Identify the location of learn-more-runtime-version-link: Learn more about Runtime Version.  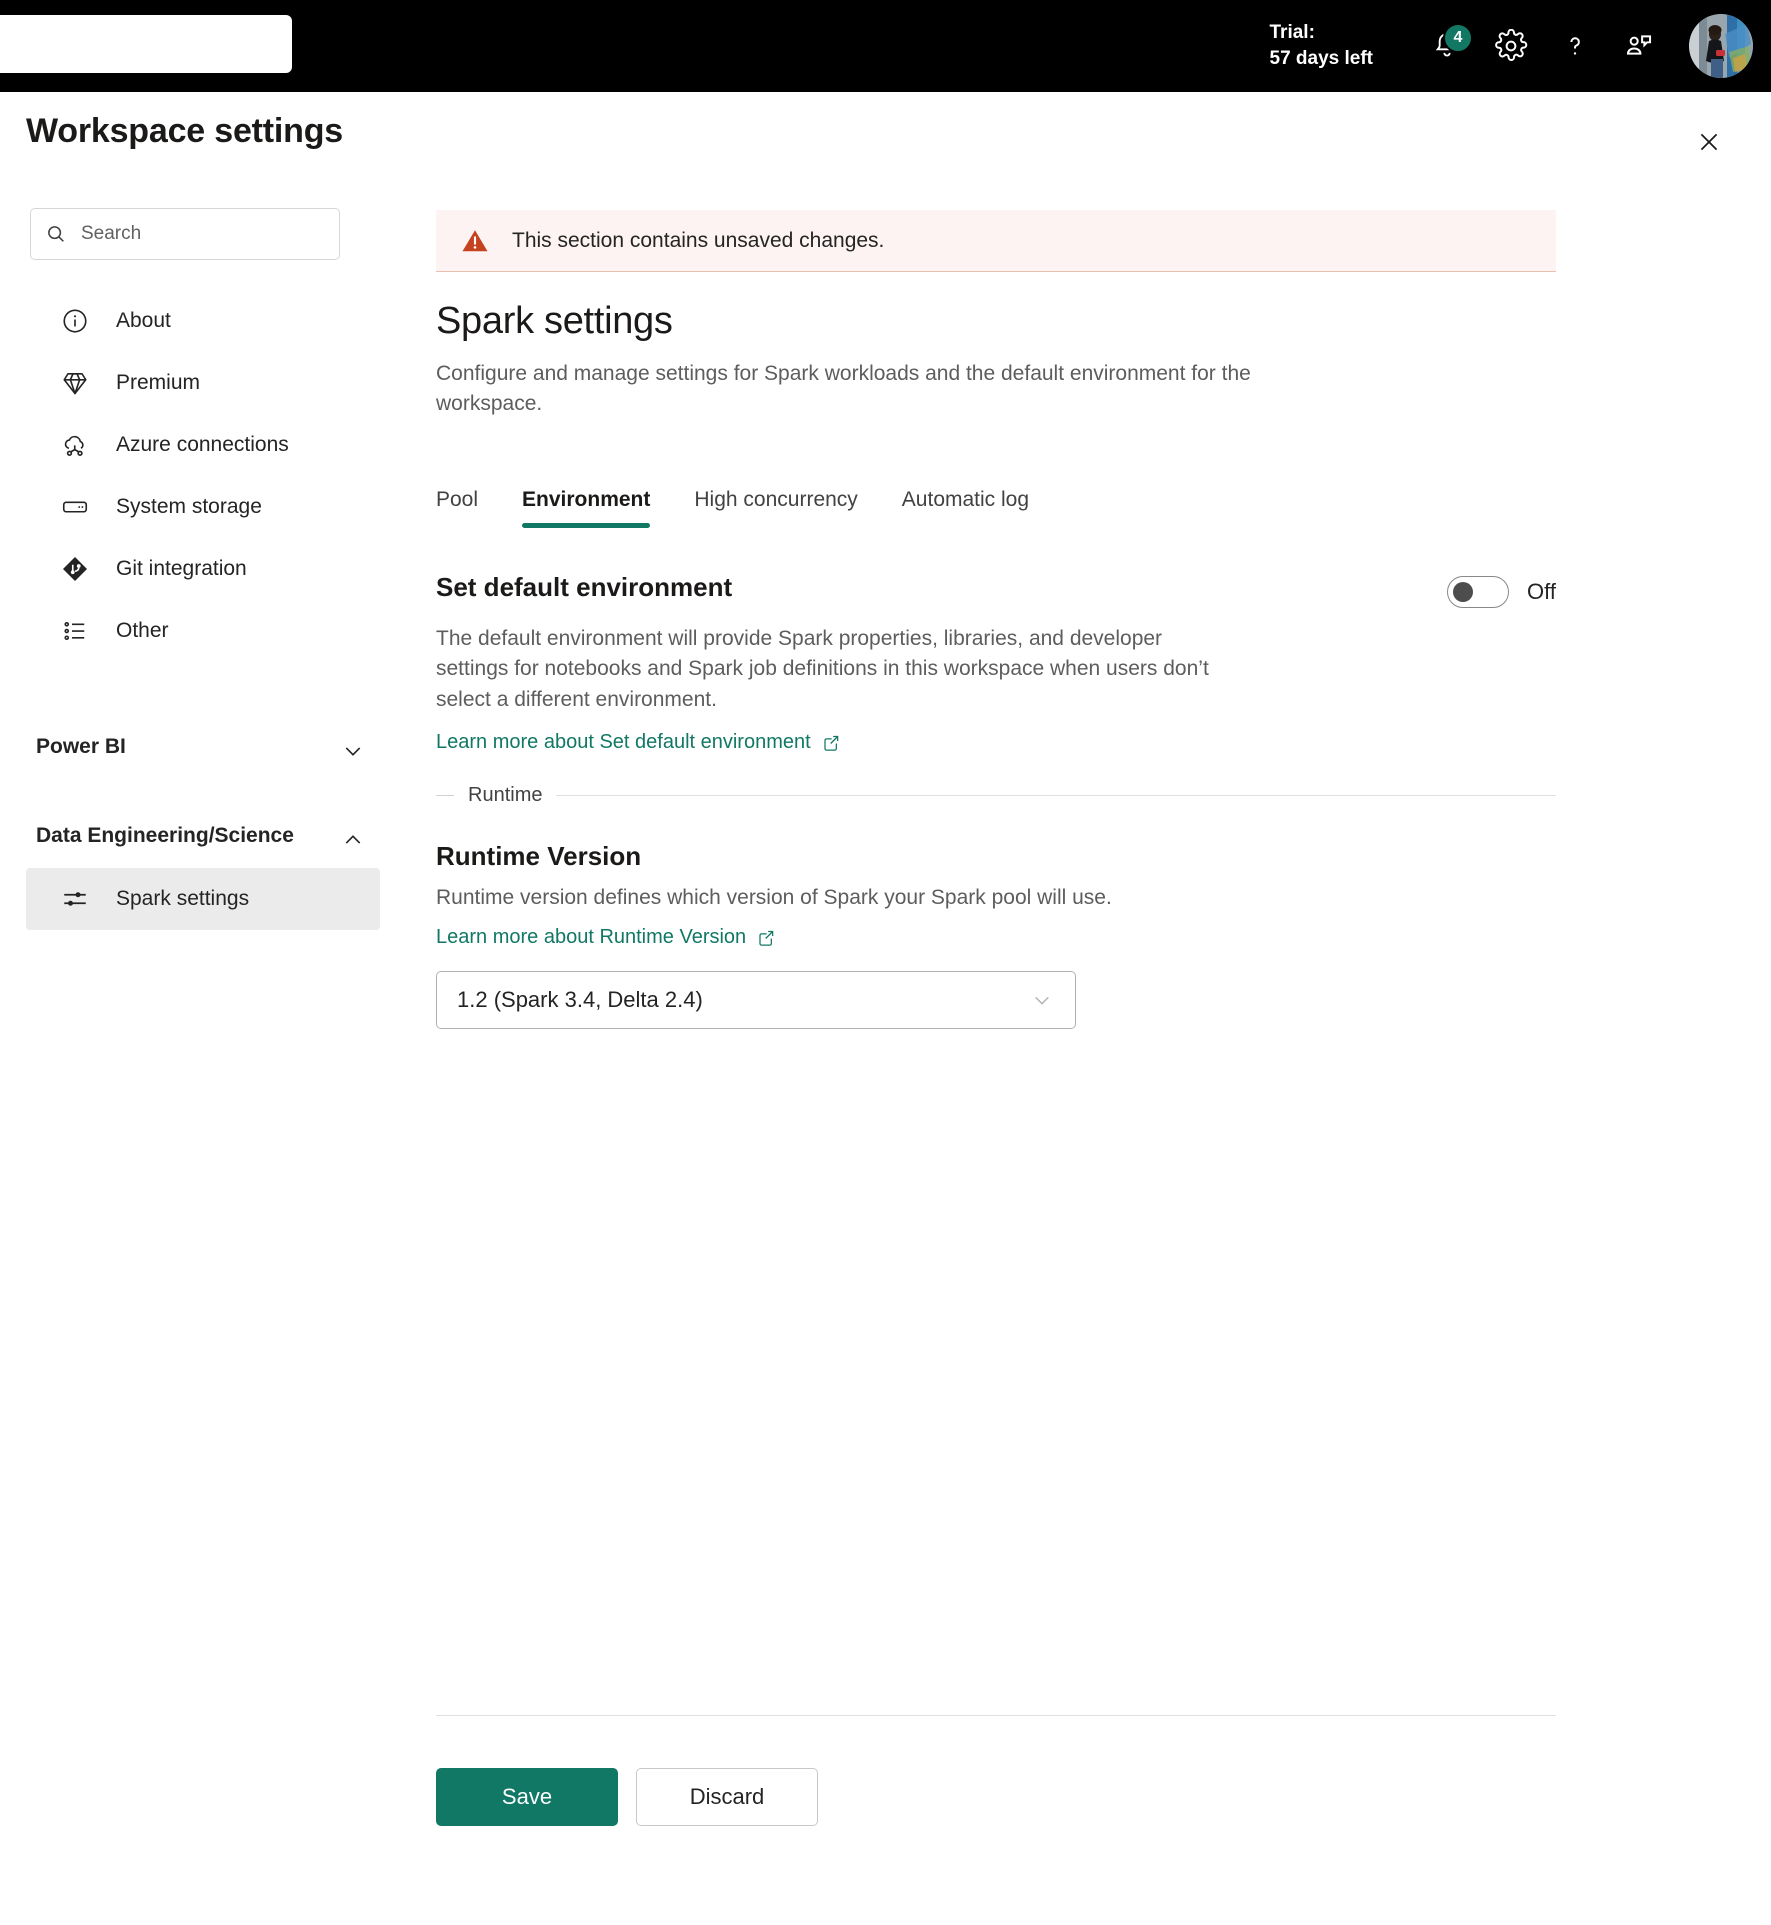
(606, 937).